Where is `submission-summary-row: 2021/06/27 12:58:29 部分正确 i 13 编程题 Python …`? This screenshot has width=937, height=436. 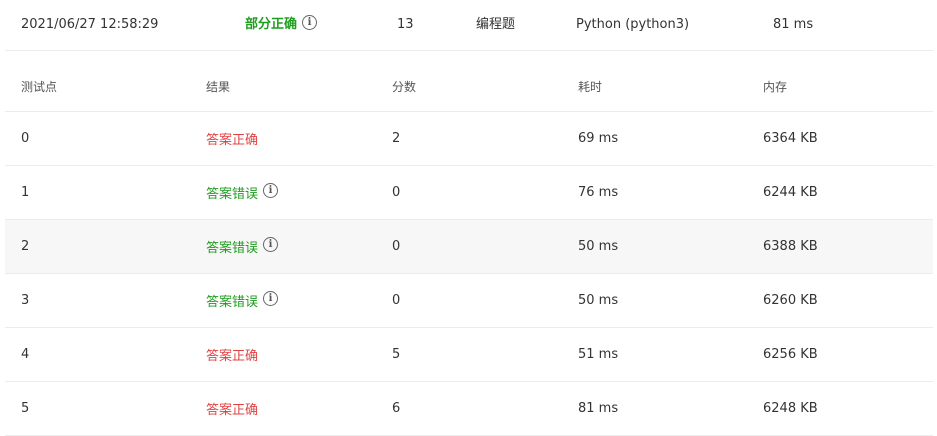
submission-summary-row: 2021/06/27 12:58:29 部分正确 i 13 编程题 Python … is located at coordinates (469, 25).